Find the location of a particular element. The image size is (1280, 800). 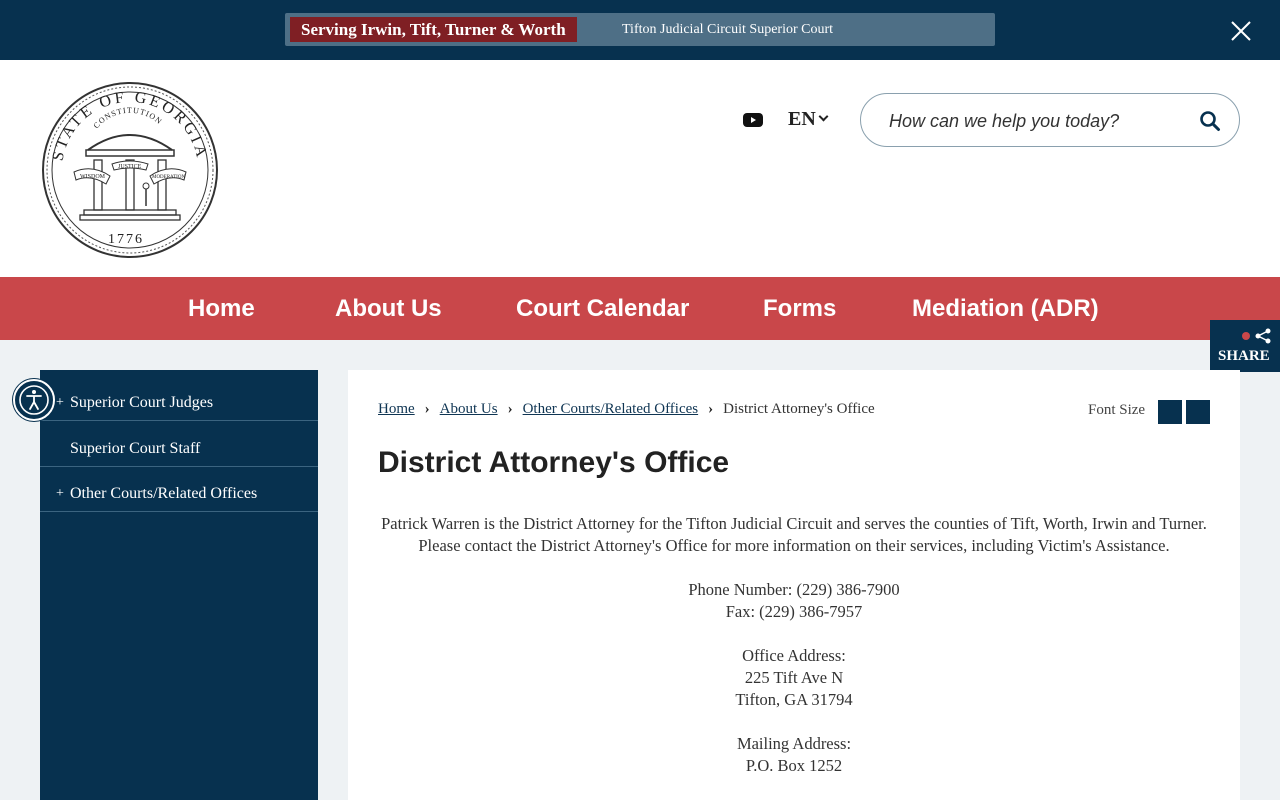

seal-year: 1776 is located at coordinates (126, 239).